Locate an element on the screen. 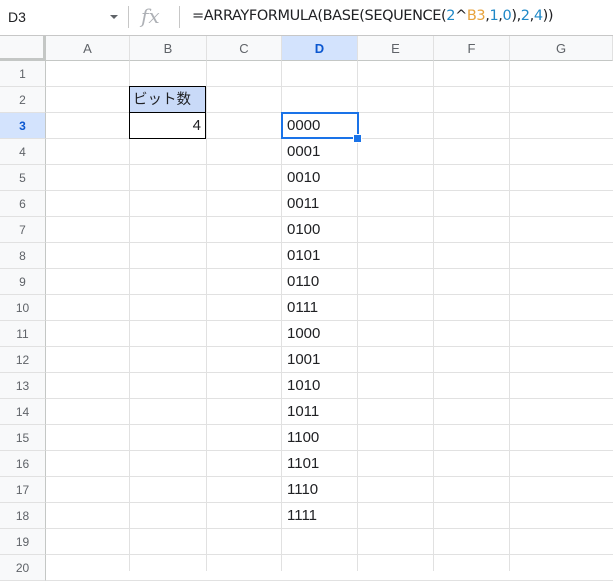 The image size is (613, 581). row-header-2: 2 is located at coordinates (23, 100).